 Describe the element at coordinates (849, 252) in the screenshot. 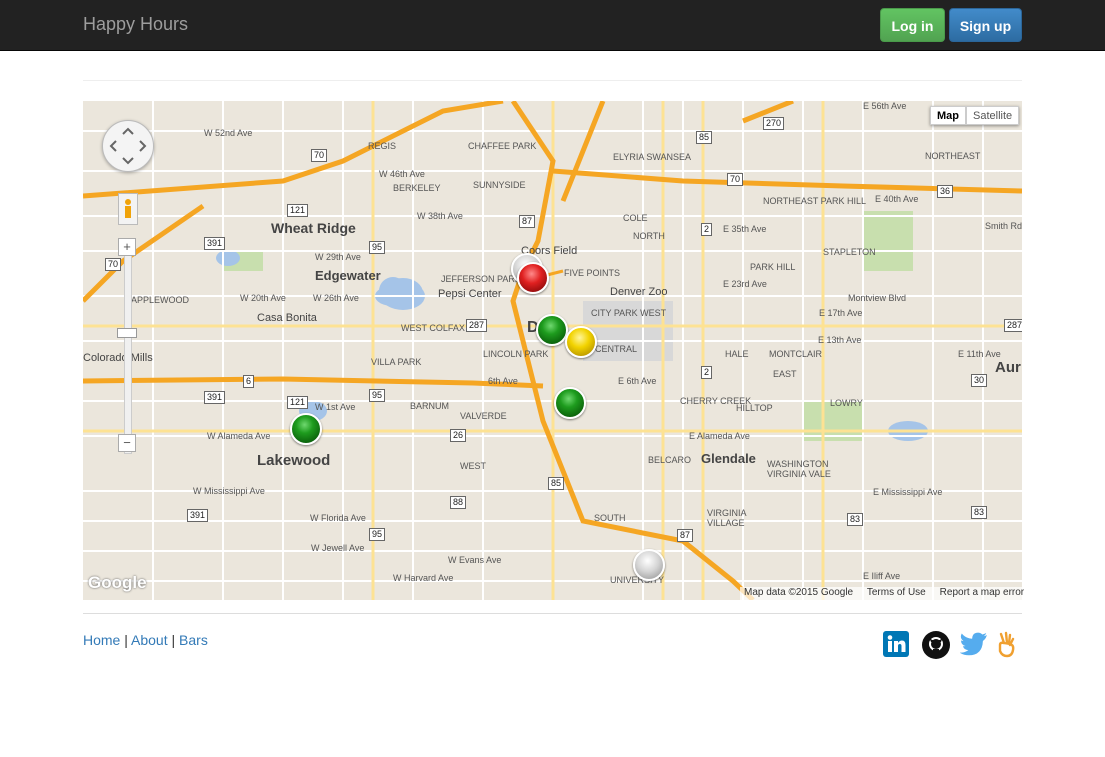

I see `neighborhood-label: STAPLETON` at that location.